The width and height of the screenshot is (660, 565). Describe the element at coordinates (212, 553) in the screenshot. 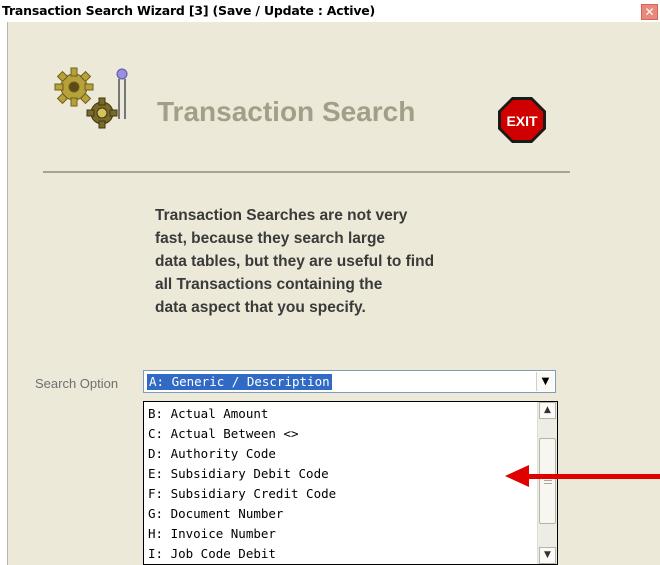

I see `list-item: I: Job Code Debit` at that location.